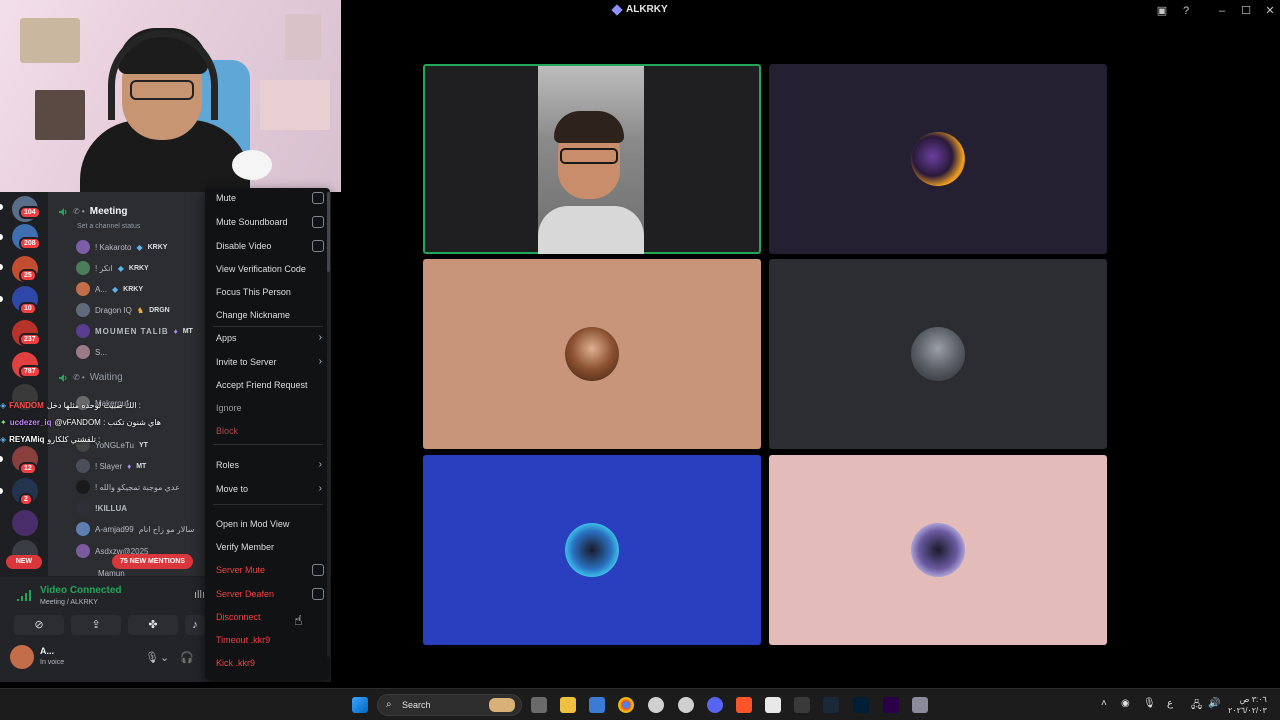 The width and height of the screenshot is (1280, 720). Describe the element at coordinates (1196, 706) in the screenshot. I see `network-icon: 🖧` at that location.